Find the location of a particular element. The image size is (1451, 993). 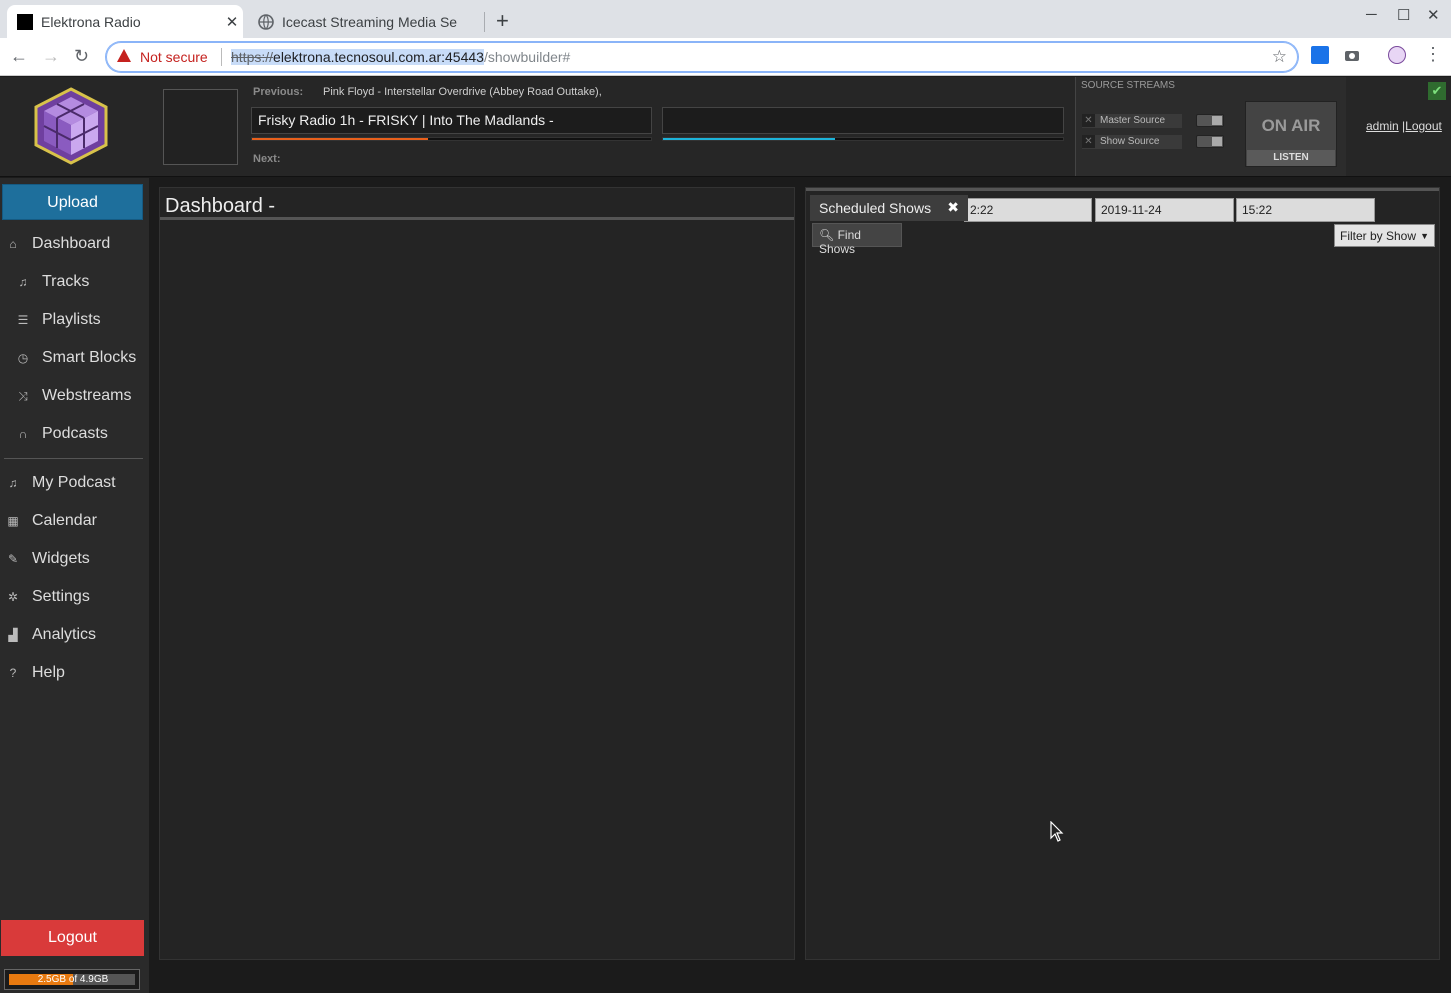

status-check-icon: ✔ is located at coordinates (1437, 91).